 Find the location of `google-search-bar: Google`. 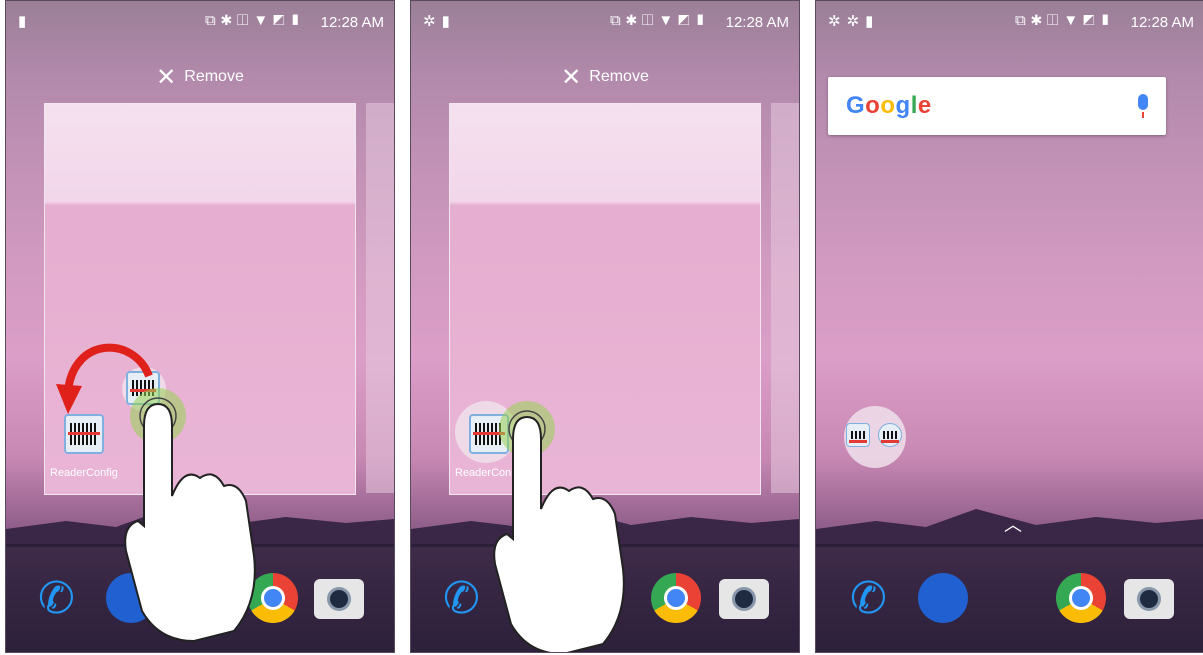

google-search-bar: Google is located at coordinates (997, 106).